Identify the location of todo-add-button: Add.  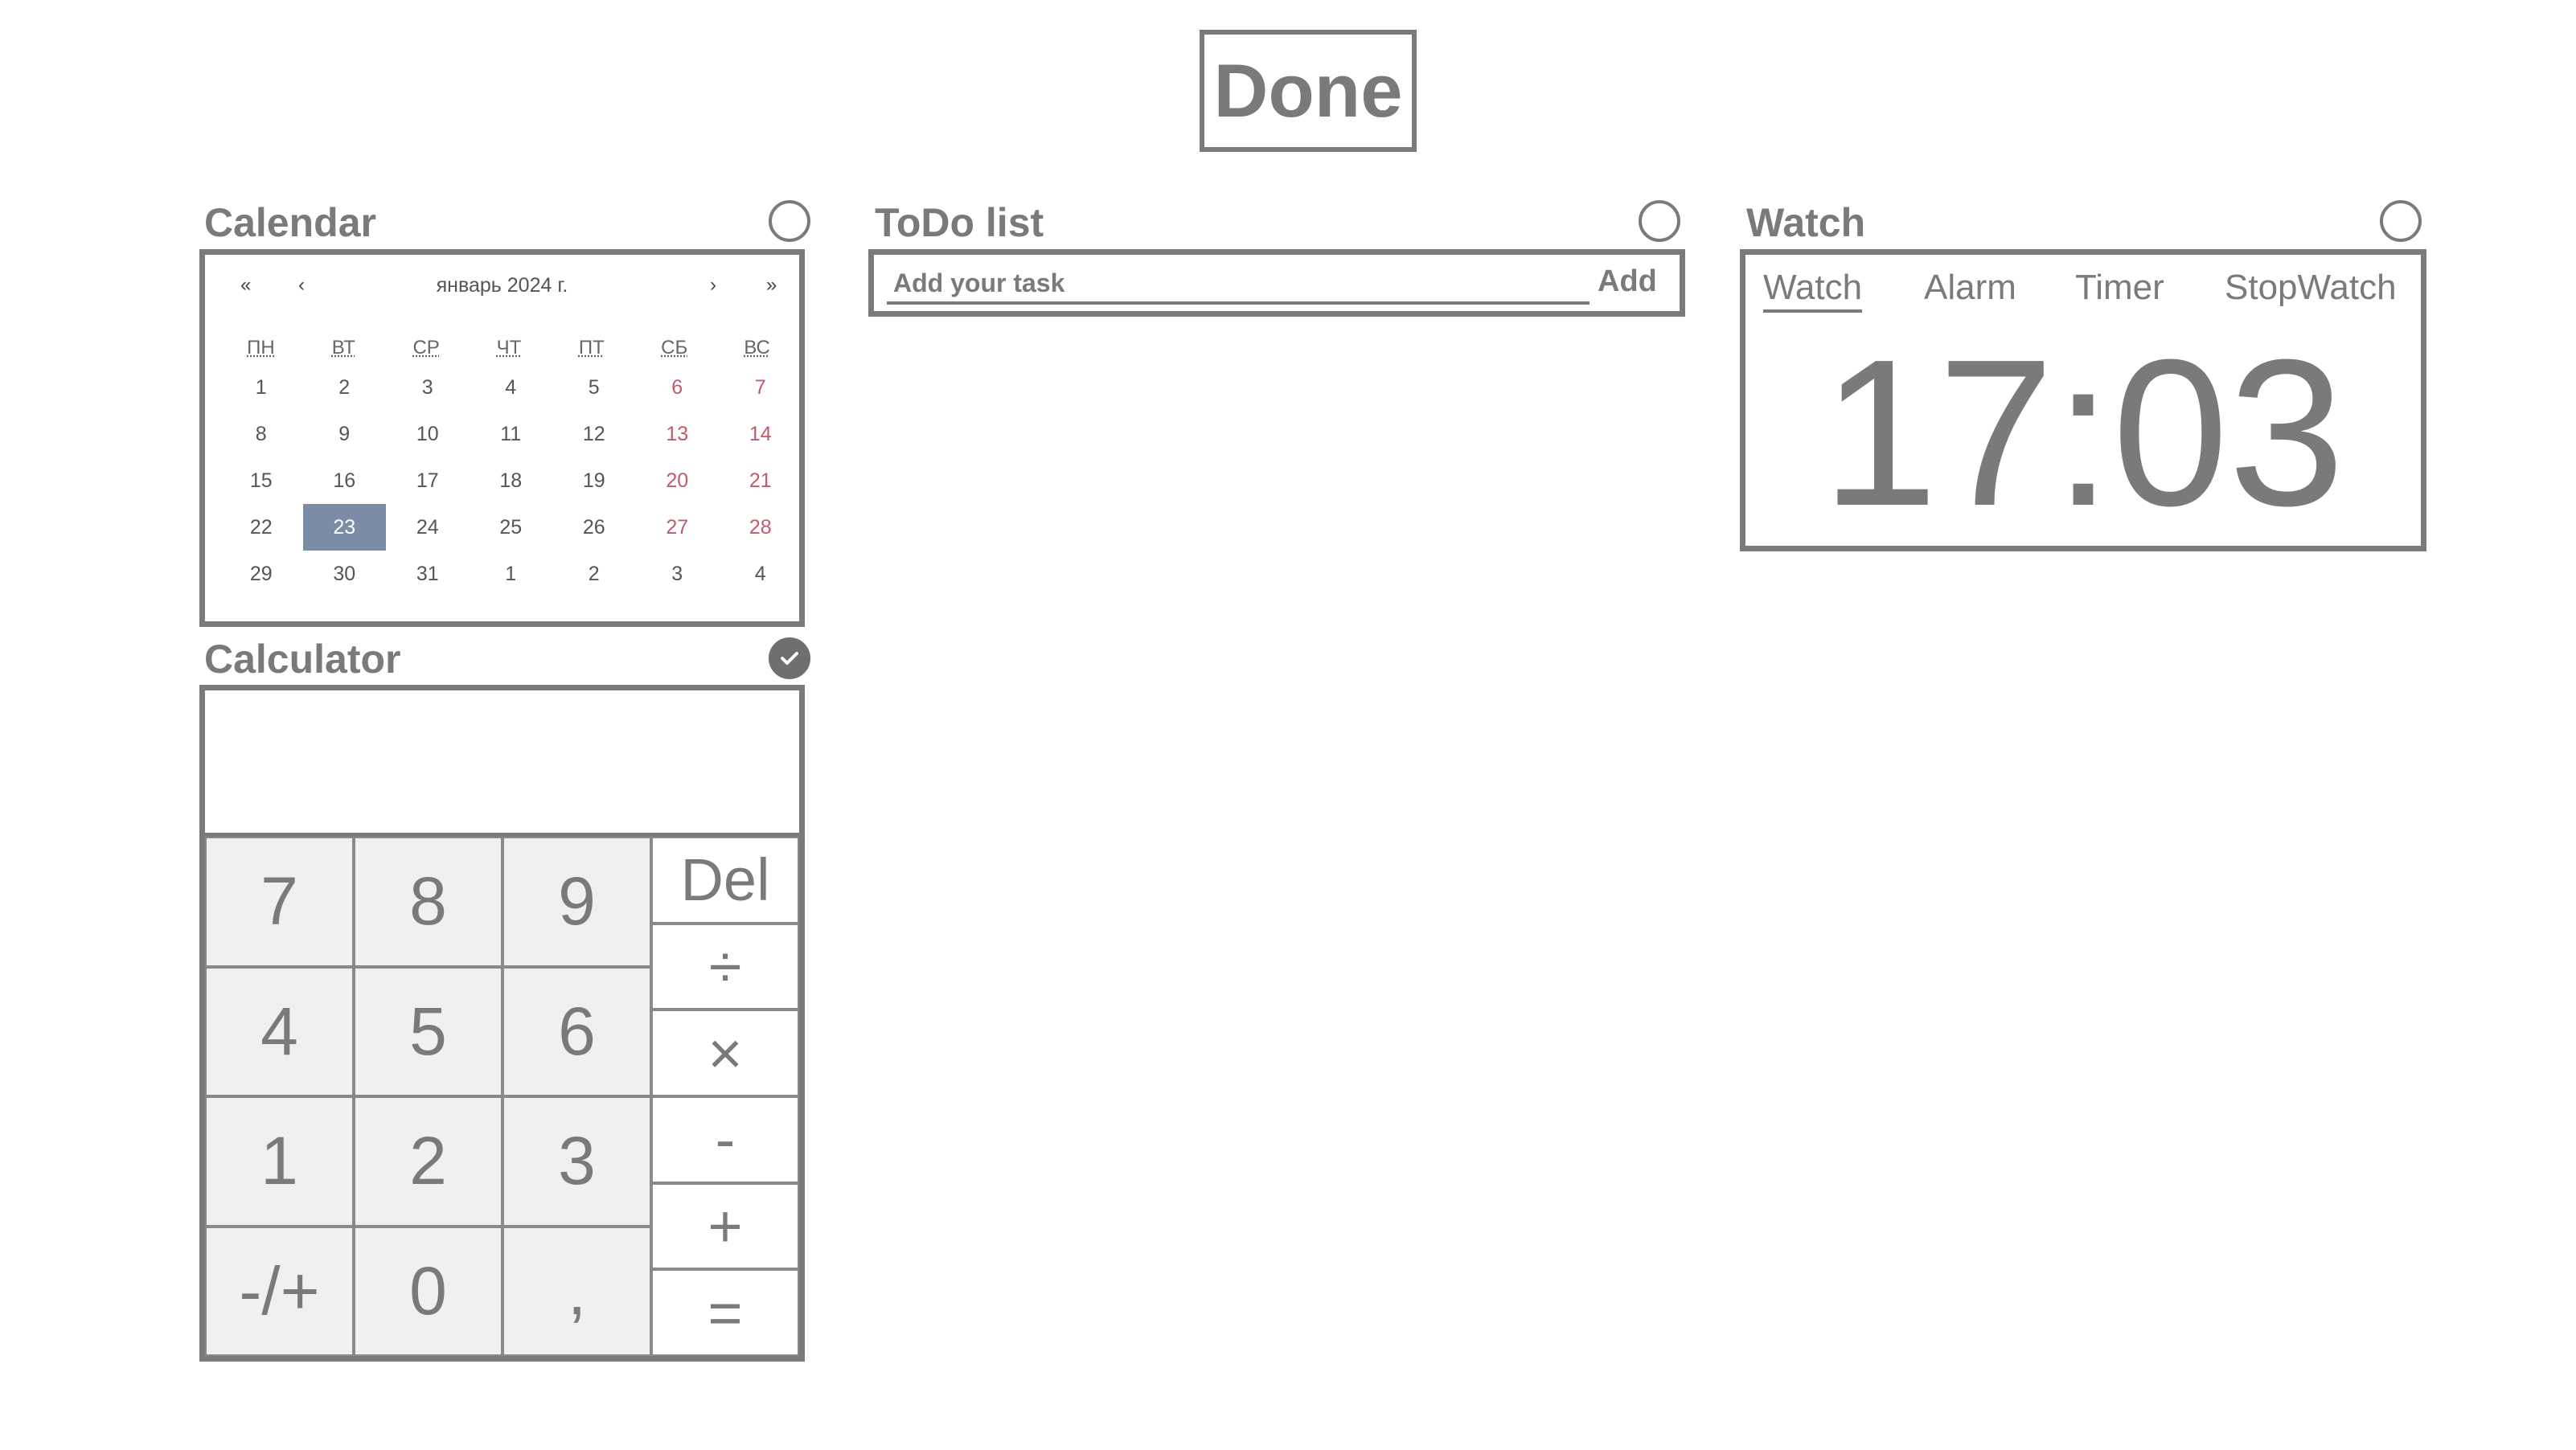
(1627, 281).